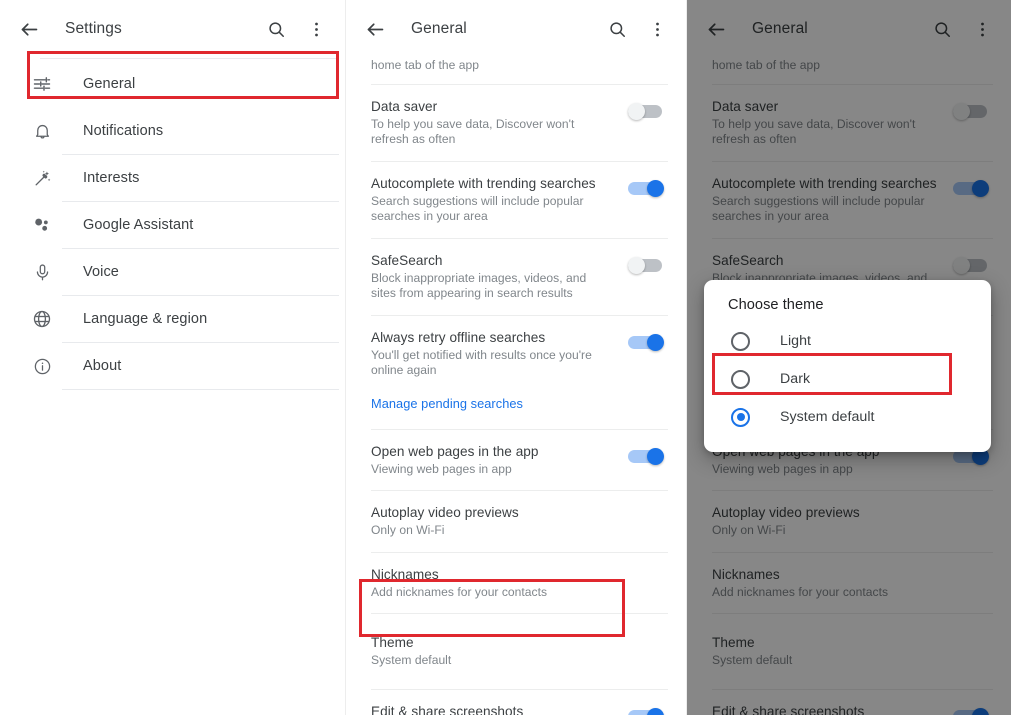  Describe the element at coordinates (455, 451) in the screenshot. I see `list-item-title: Open web pages in the app` at that location.